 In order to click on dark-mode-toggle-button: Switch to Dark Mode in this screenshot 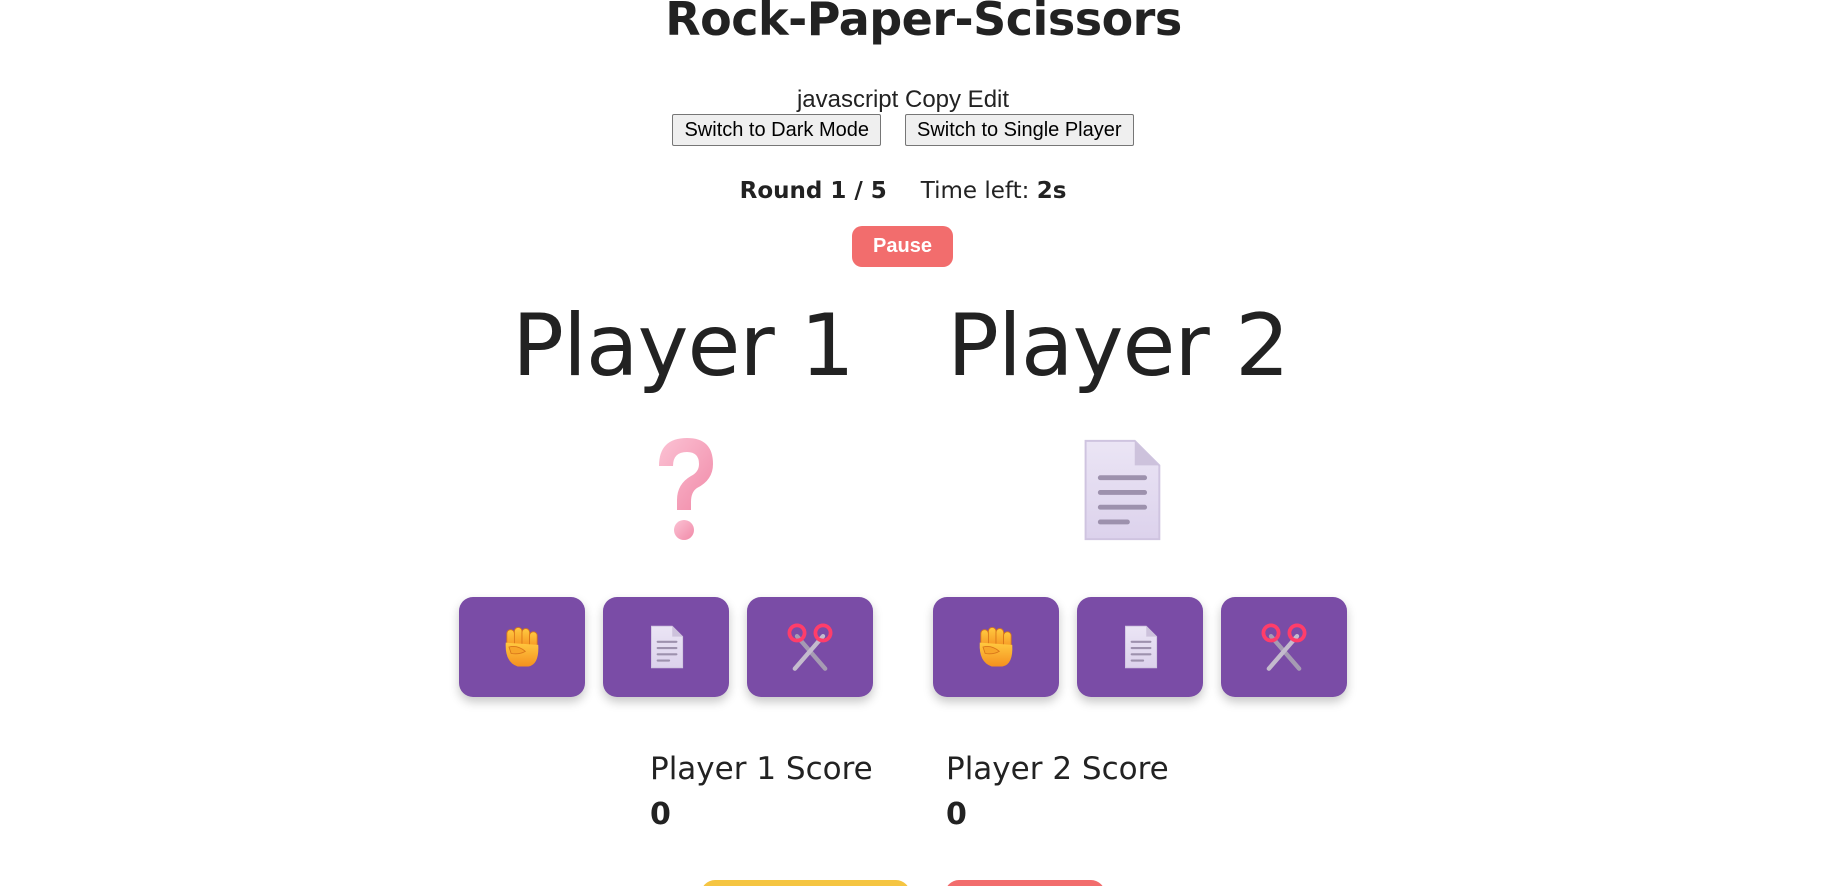, I will do `click(776, 130)`.